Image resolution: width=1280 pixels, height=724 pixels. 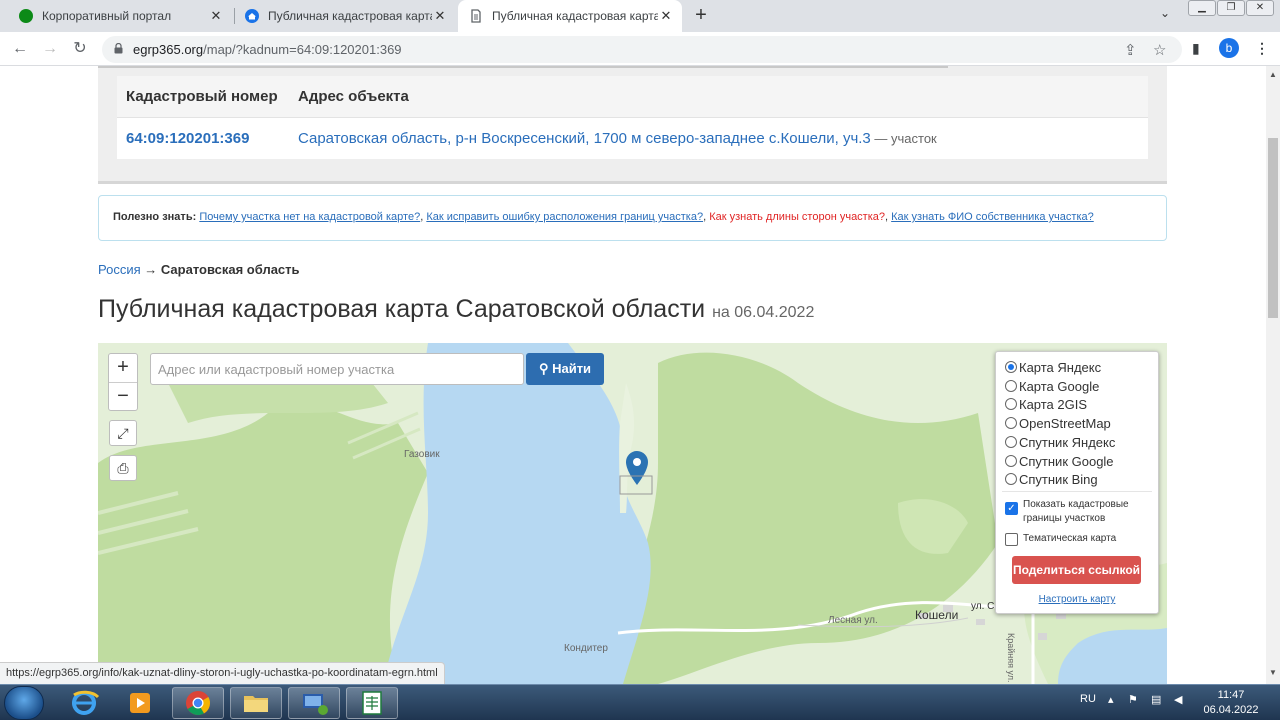 What do you see at coordinates (1011, 508) in the screenshot?
I see `show-borders-checkbox: ✓` at bounding box center [1011, 508].